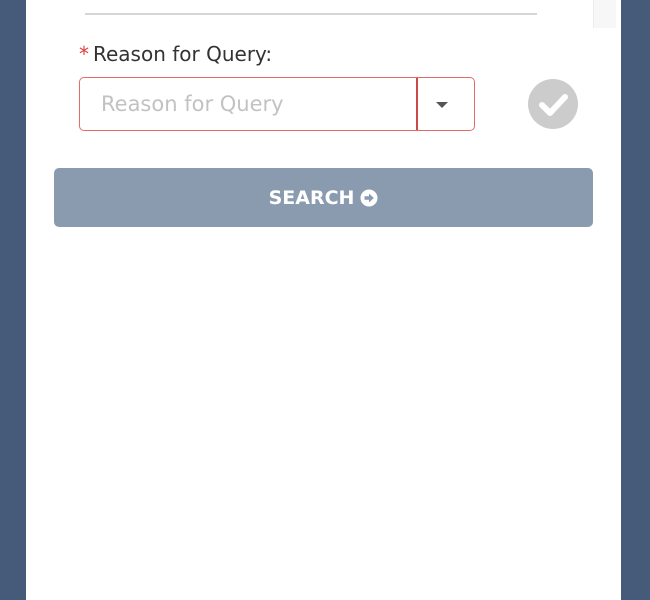 The height and width of the screenshot is (600, 650). Describe the element at coordinates (604, 14) in the screenshot. I see `scrollbar-track` at that location.